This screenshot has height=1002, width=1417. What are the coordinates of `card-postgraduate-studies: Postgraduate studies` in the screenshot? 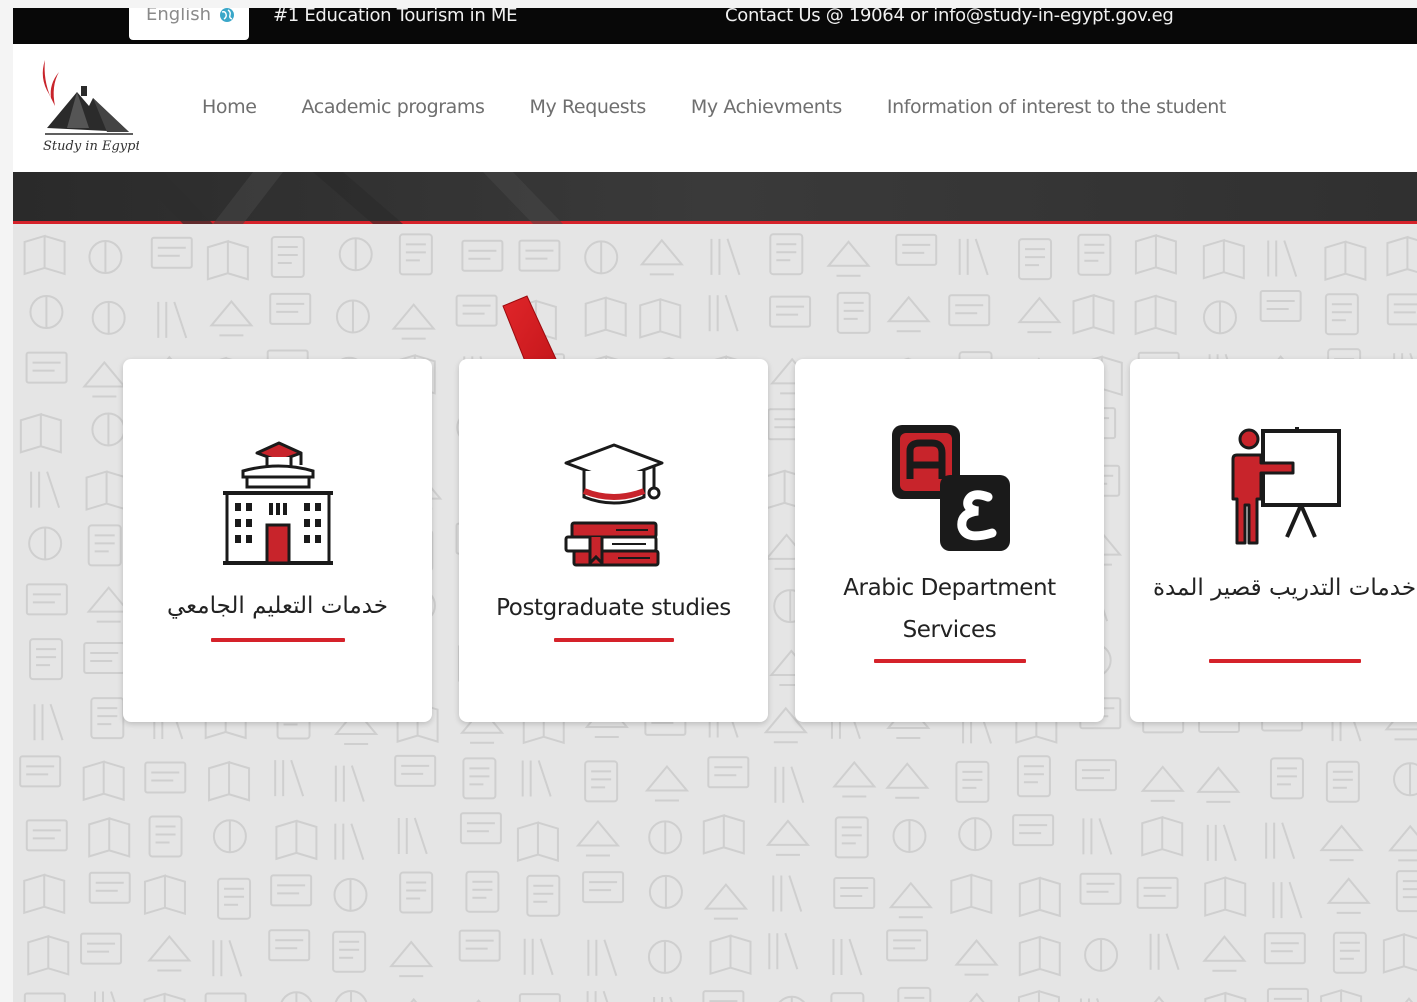 It's located at (613, 540).